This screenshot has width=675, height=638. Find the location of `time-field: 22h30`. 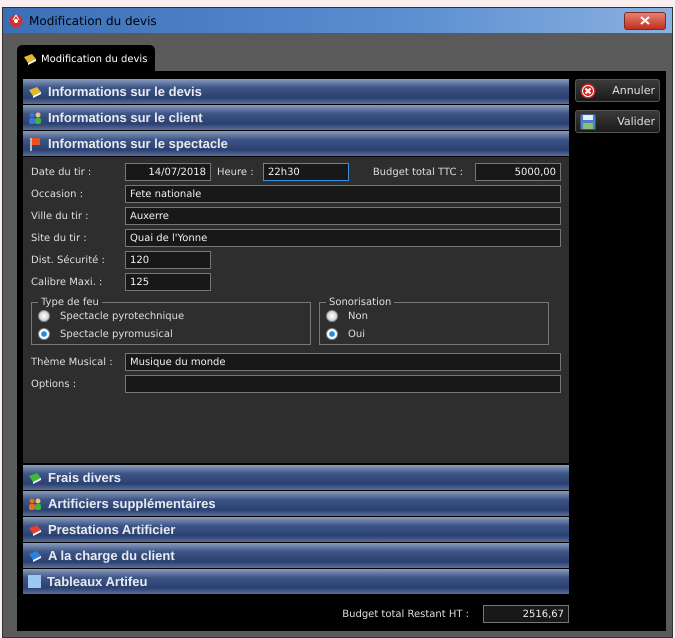

time-field: 22h30 is located at coordinates (306, 172).